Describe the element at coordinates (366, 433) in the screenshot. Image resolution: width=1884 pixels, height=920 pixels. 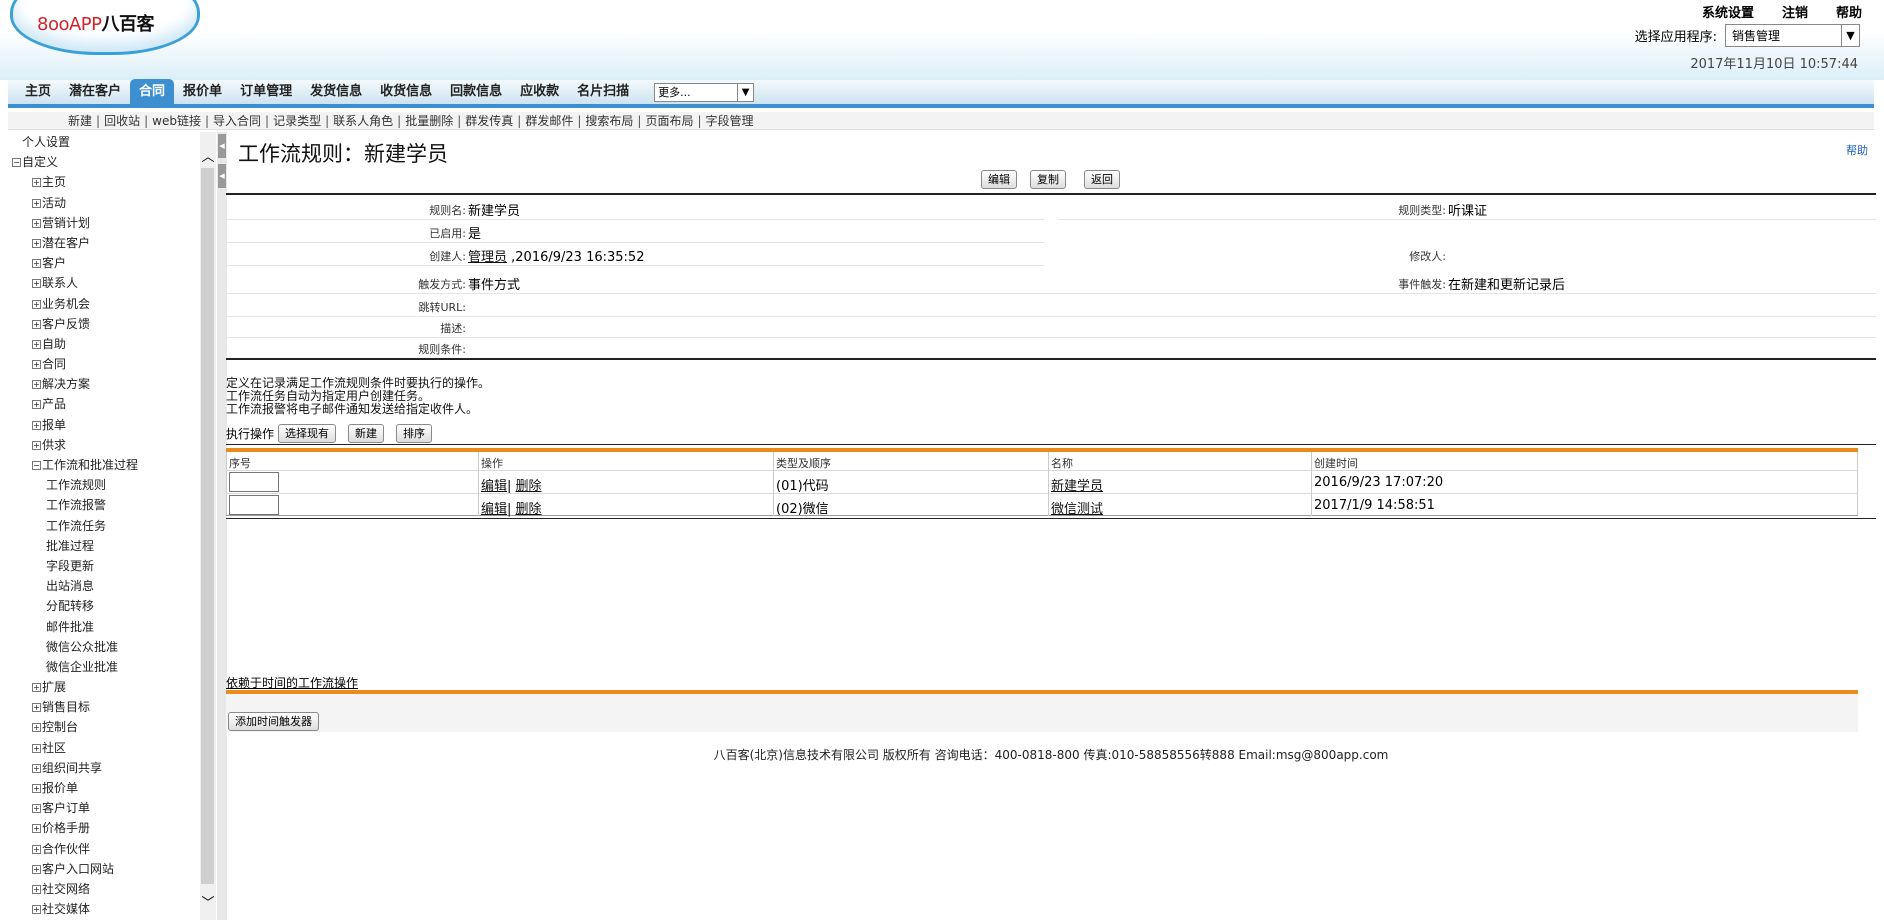
I see `new-action-button: 新建` at that location.